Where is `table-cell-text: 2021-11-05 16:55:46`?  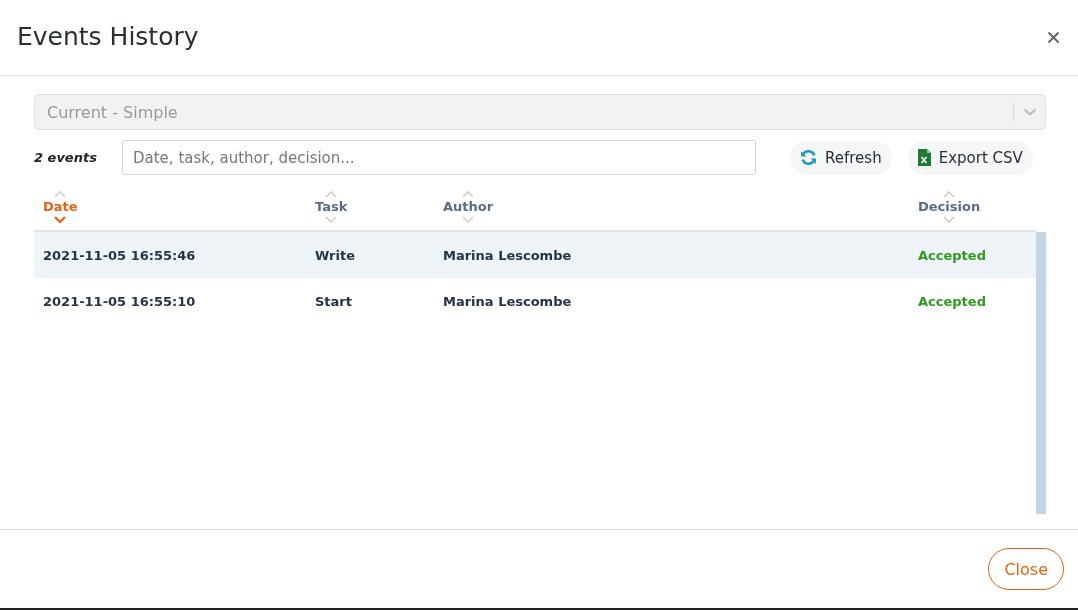 table-cell-text: 2021-11-05 16:55:46 is located at coordinates (119, 255).